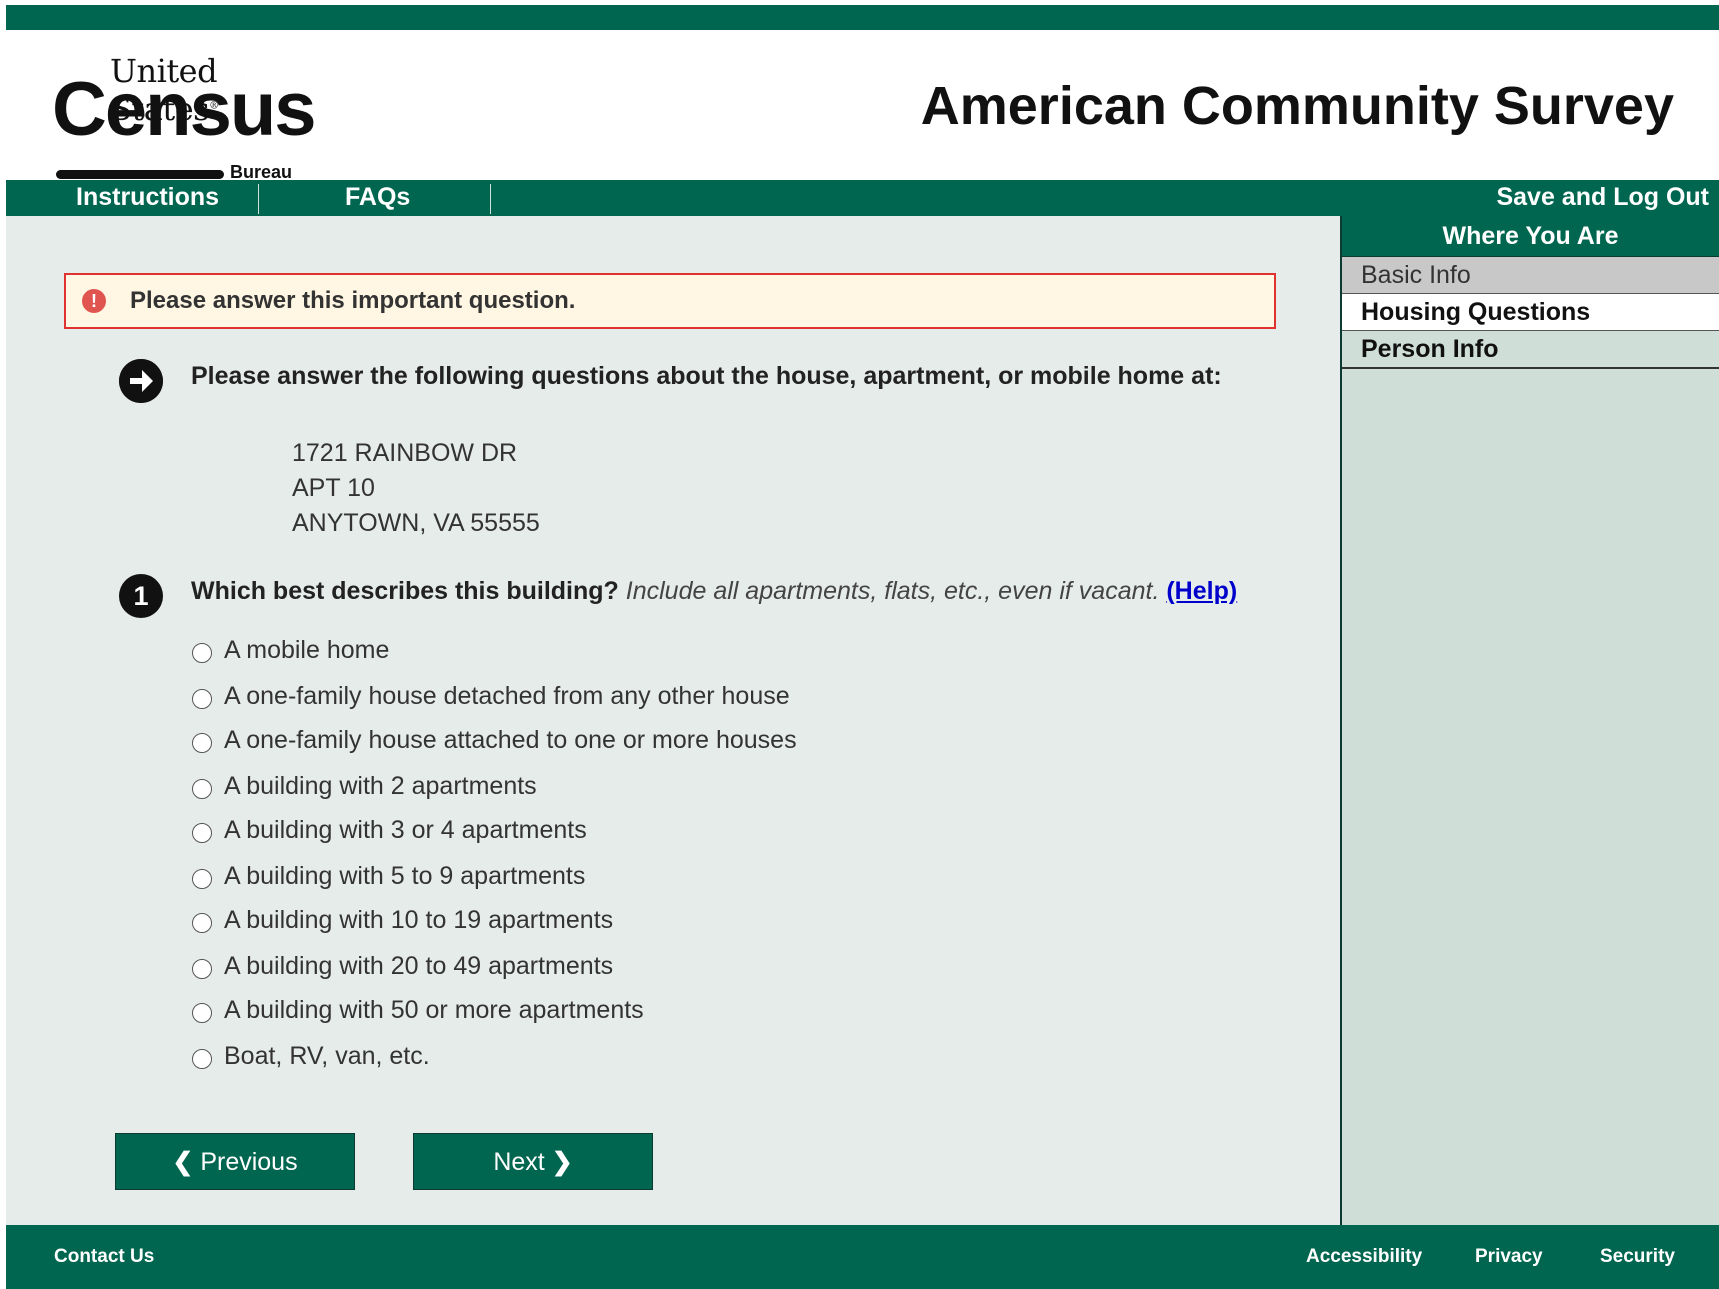 This screenshot has height=1289, width=1719. What do you see at coordinates (104, 1257) in the screenshot?
I see `footer-contact-link: Contact Us` at bounding box center [104, 1257].